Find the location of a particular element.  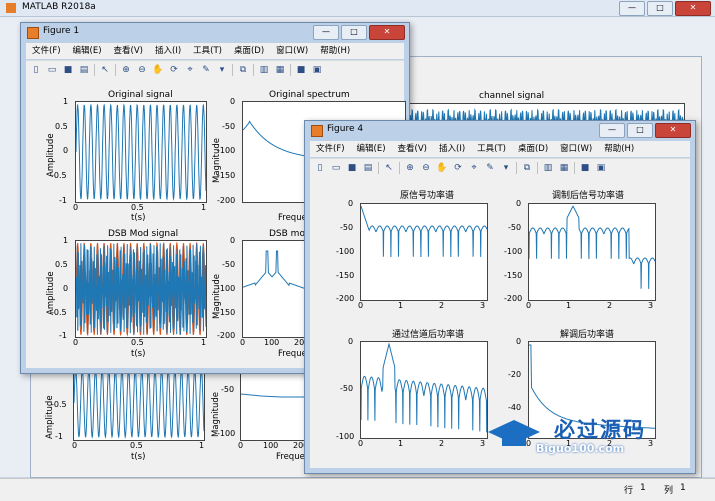

plot-title: 调制后信号功率谱 is located at coordinates (588, 196).